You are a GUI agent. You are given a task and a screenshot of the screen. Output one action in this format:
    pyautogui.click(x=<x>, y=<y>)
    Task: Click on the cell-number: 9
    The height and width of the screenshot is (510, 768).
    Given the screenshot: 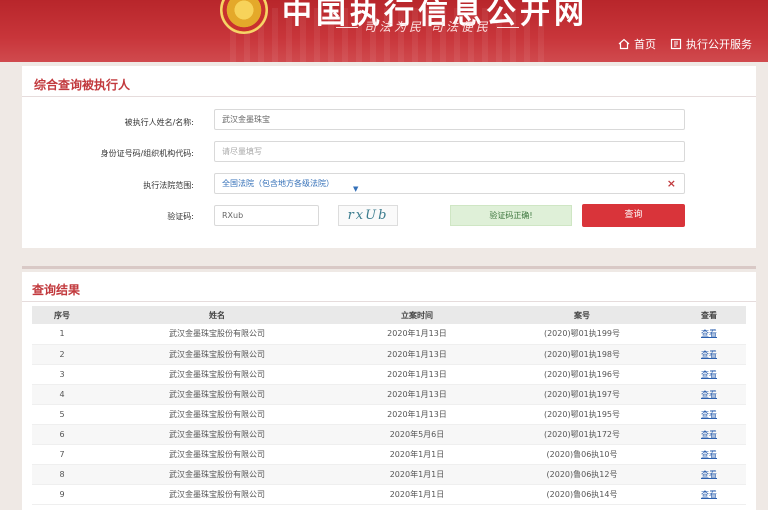 What is the action you would take?
    pyautogui.click(x=62, y=494)
    